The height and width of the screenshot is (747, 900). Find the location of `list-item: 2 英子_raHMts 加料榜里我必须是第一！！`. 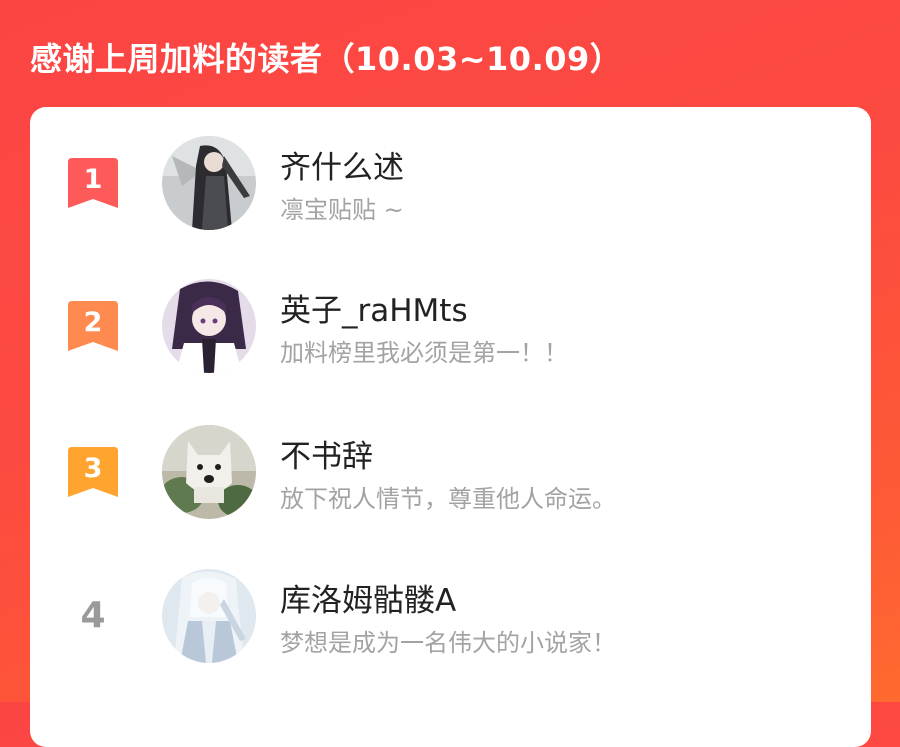

list-item: 2 英子_raHMts 加料榜里我必须是第一！！ is located at coordinates (450, 327).